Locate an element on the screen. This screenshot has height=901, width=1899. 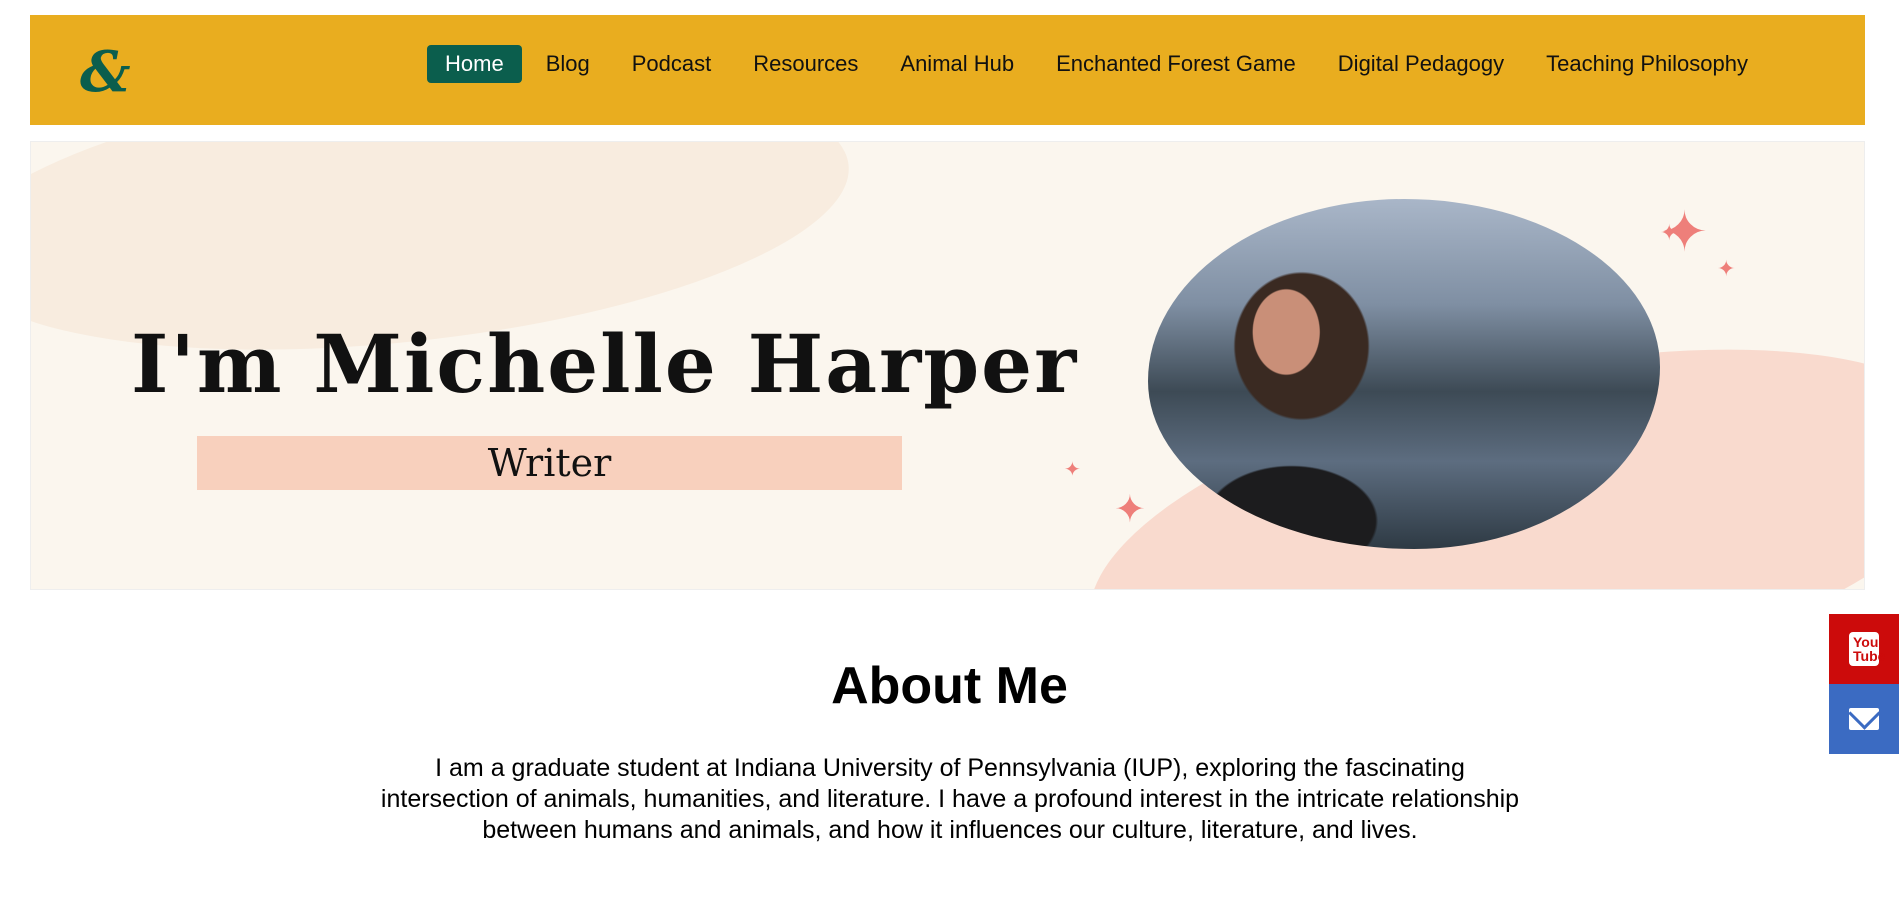
site-logo: & is located at coordinates (120, 72).